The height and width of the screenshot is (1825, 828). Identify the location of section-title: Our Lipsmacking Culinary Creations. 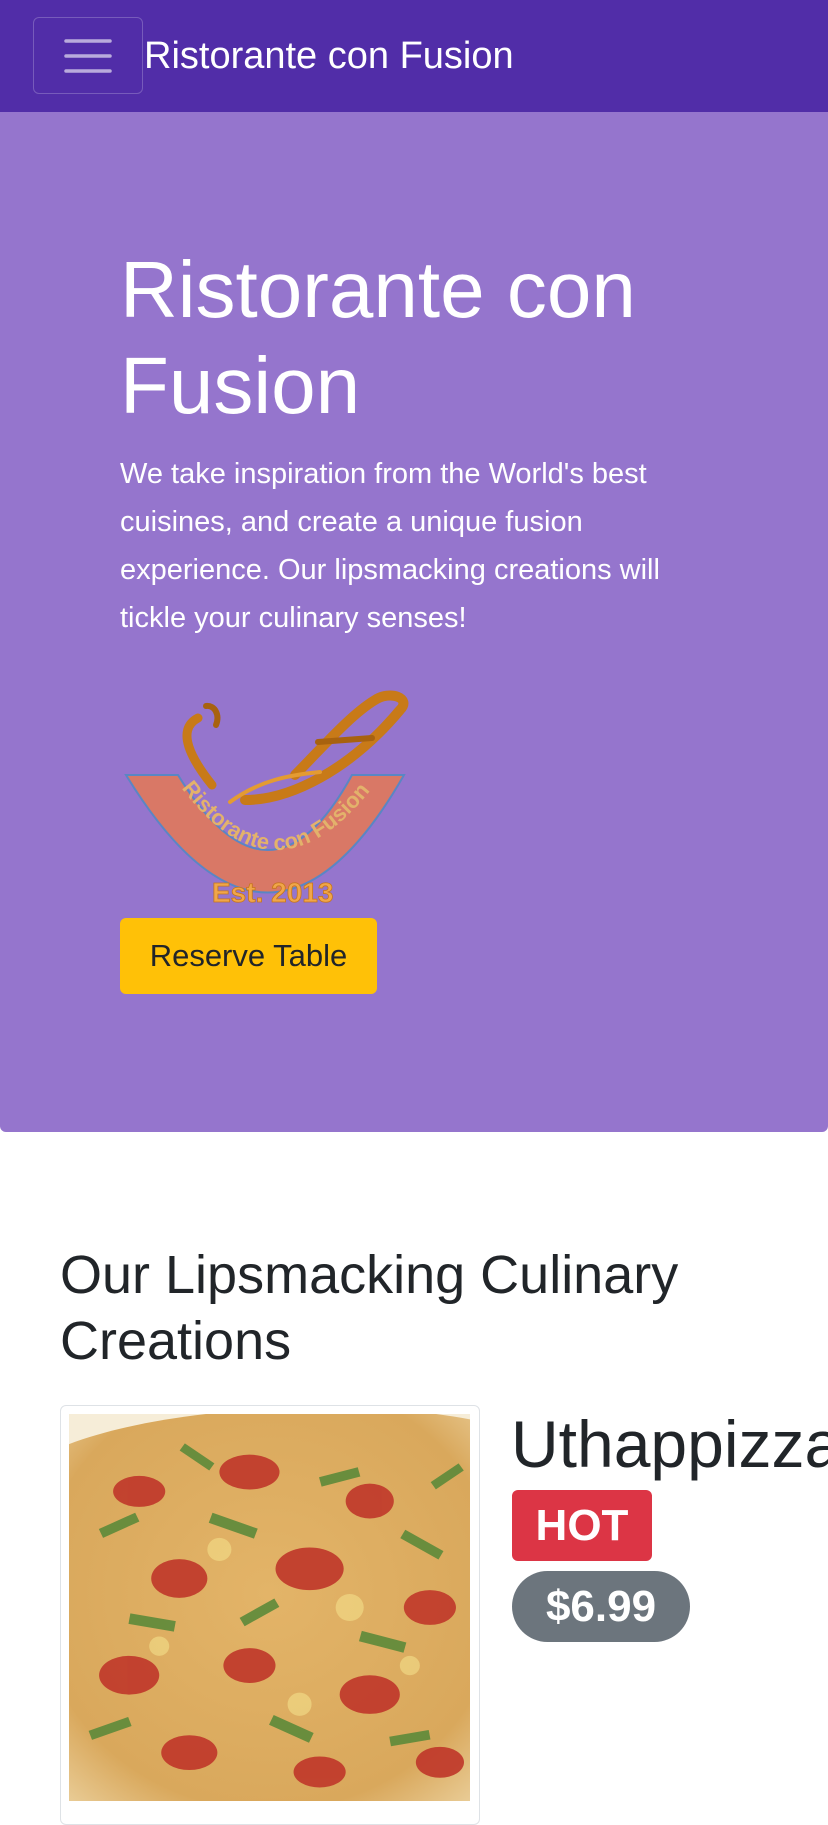
(369, 1308).